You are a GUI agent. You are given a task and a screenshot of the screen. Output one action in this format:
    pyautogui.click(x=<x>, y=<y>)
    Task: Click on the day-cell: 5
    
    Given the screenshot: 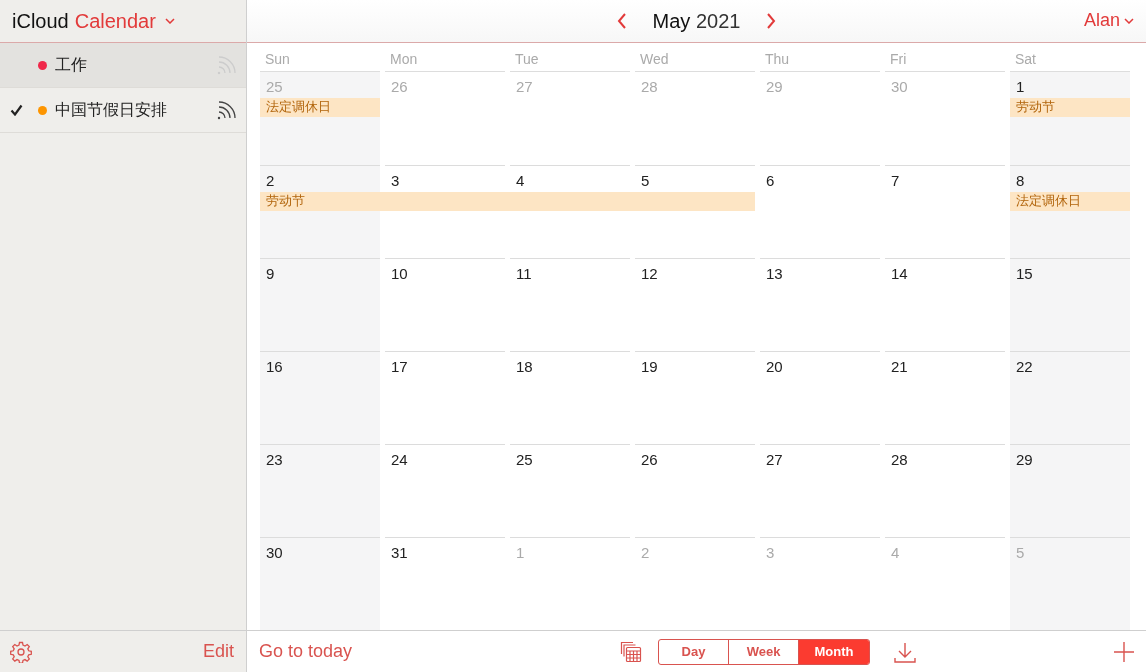 What is the action you would take?
    pyautogui.click(x=695, y=211)
    